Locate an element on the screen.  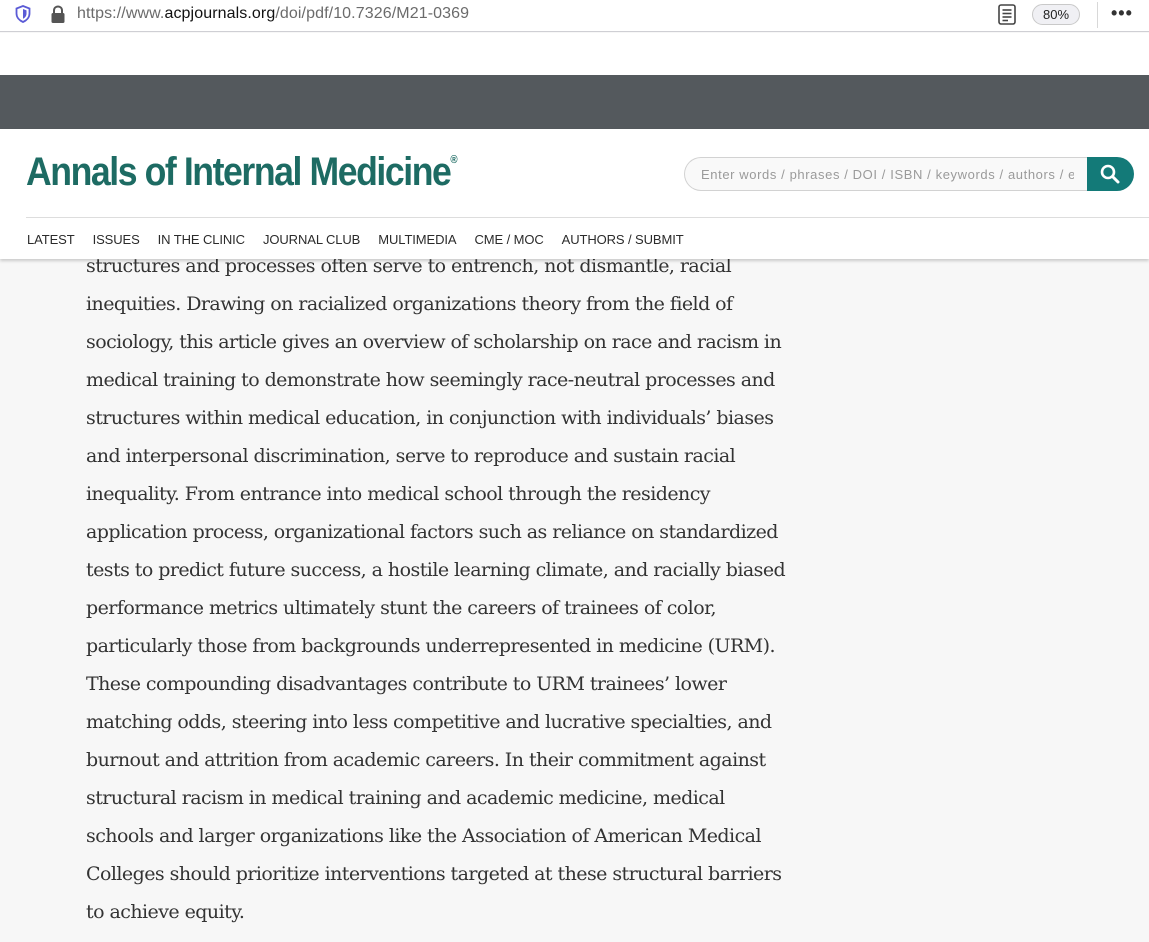
nav-cme-moc: CME / MOC is located at coordinates (508, 239).